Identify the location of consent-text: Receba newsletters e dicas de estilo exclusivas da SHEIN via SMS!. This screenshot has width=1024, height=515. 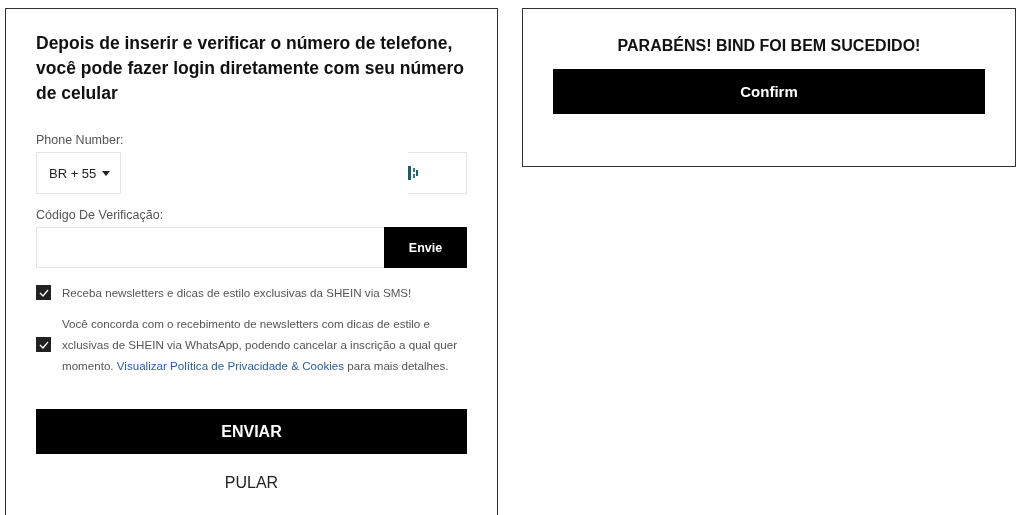
(237, 293).